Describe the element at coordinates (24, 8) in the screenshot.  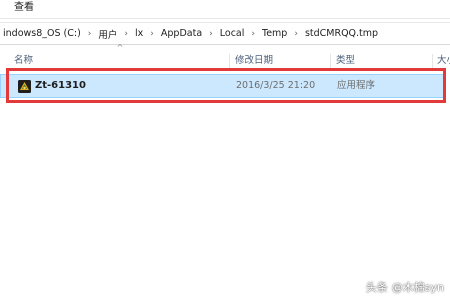
I see `tab-view: 查看` at that location.